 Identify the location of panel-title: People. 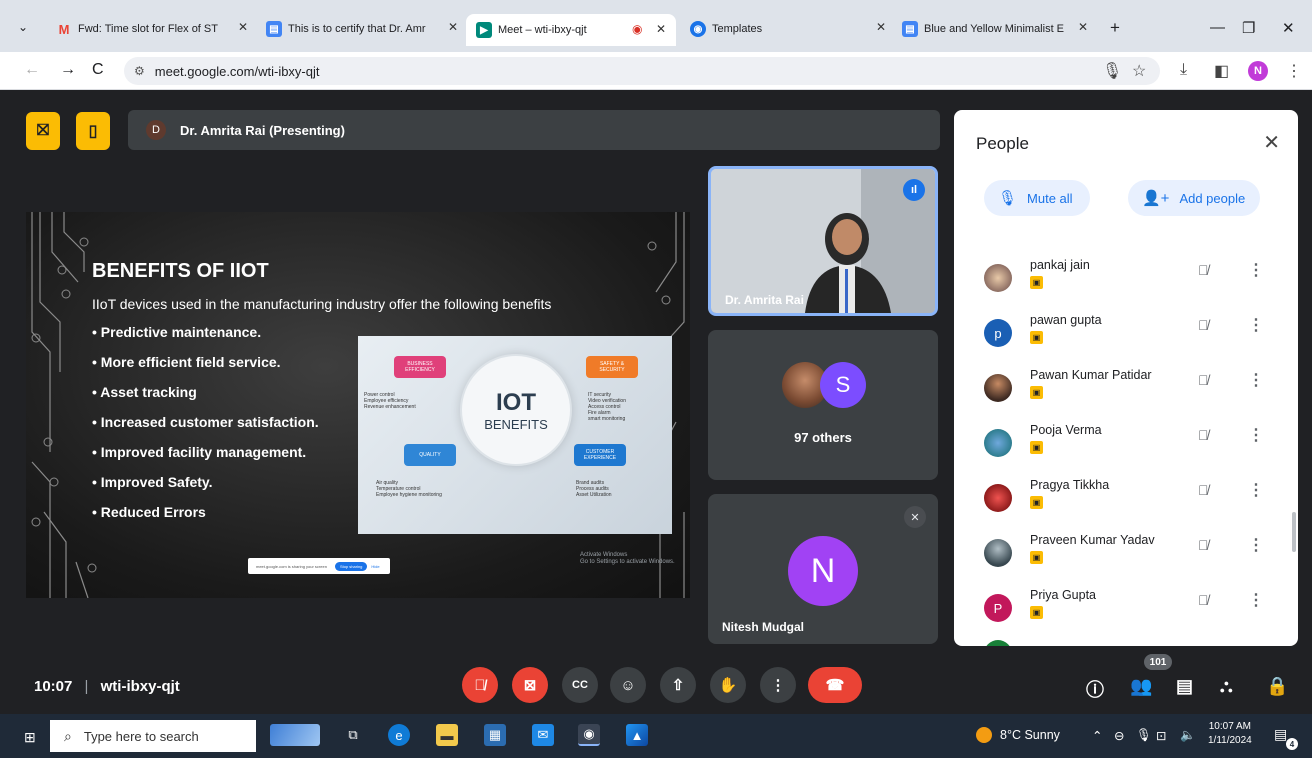
(1002, 143).